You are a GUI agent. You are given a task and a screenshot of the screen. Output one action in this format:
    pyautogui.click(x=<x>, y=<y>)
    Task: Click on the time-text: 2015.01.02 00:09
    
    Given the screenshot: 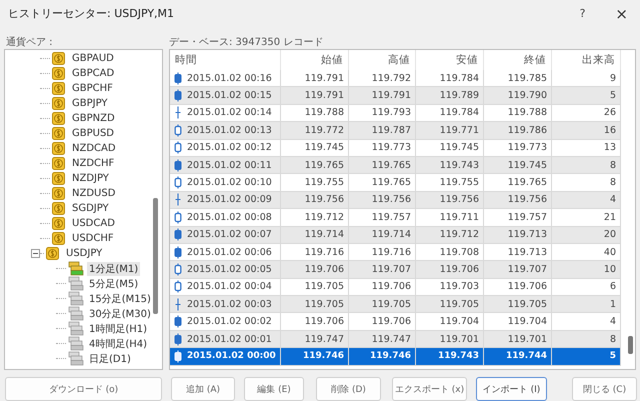 What is the action you would take?
    pyautogui.click(x=229, y=200)
    